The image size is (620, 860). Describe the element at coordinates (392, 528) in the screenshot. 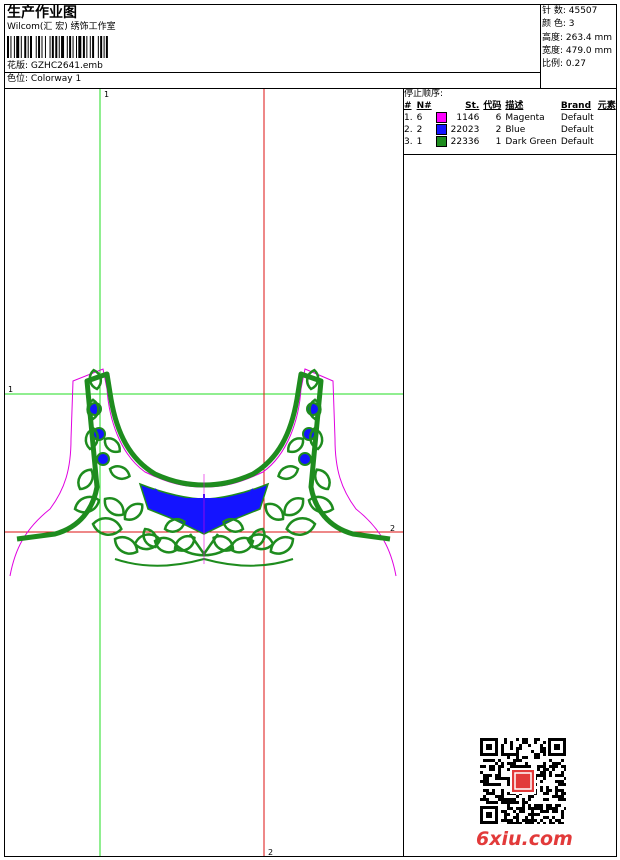

I see `guide-label-h2: 2` at that location.